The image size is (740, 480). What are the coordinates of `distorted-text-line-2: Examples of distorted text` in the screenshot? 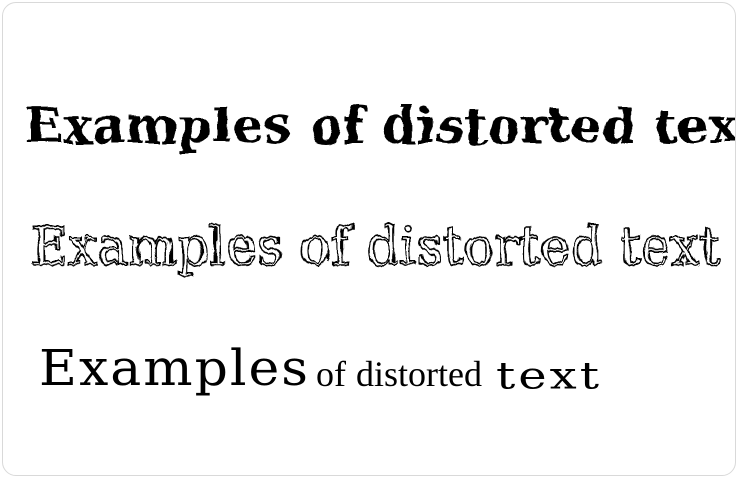 It's located at (374, 246).